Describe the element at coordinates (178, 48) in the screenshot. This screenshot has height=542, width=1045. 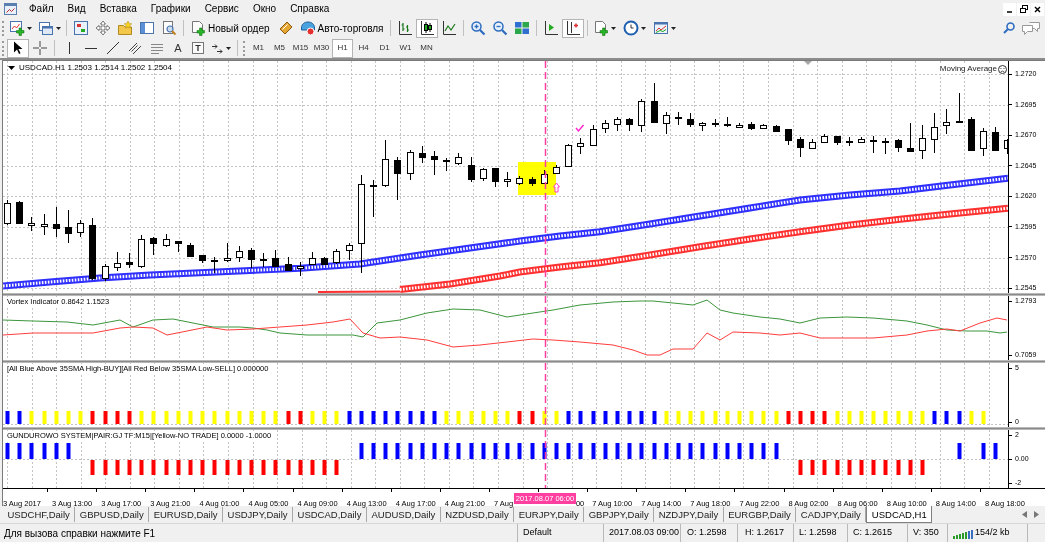
I see `text-button: A` at that location.